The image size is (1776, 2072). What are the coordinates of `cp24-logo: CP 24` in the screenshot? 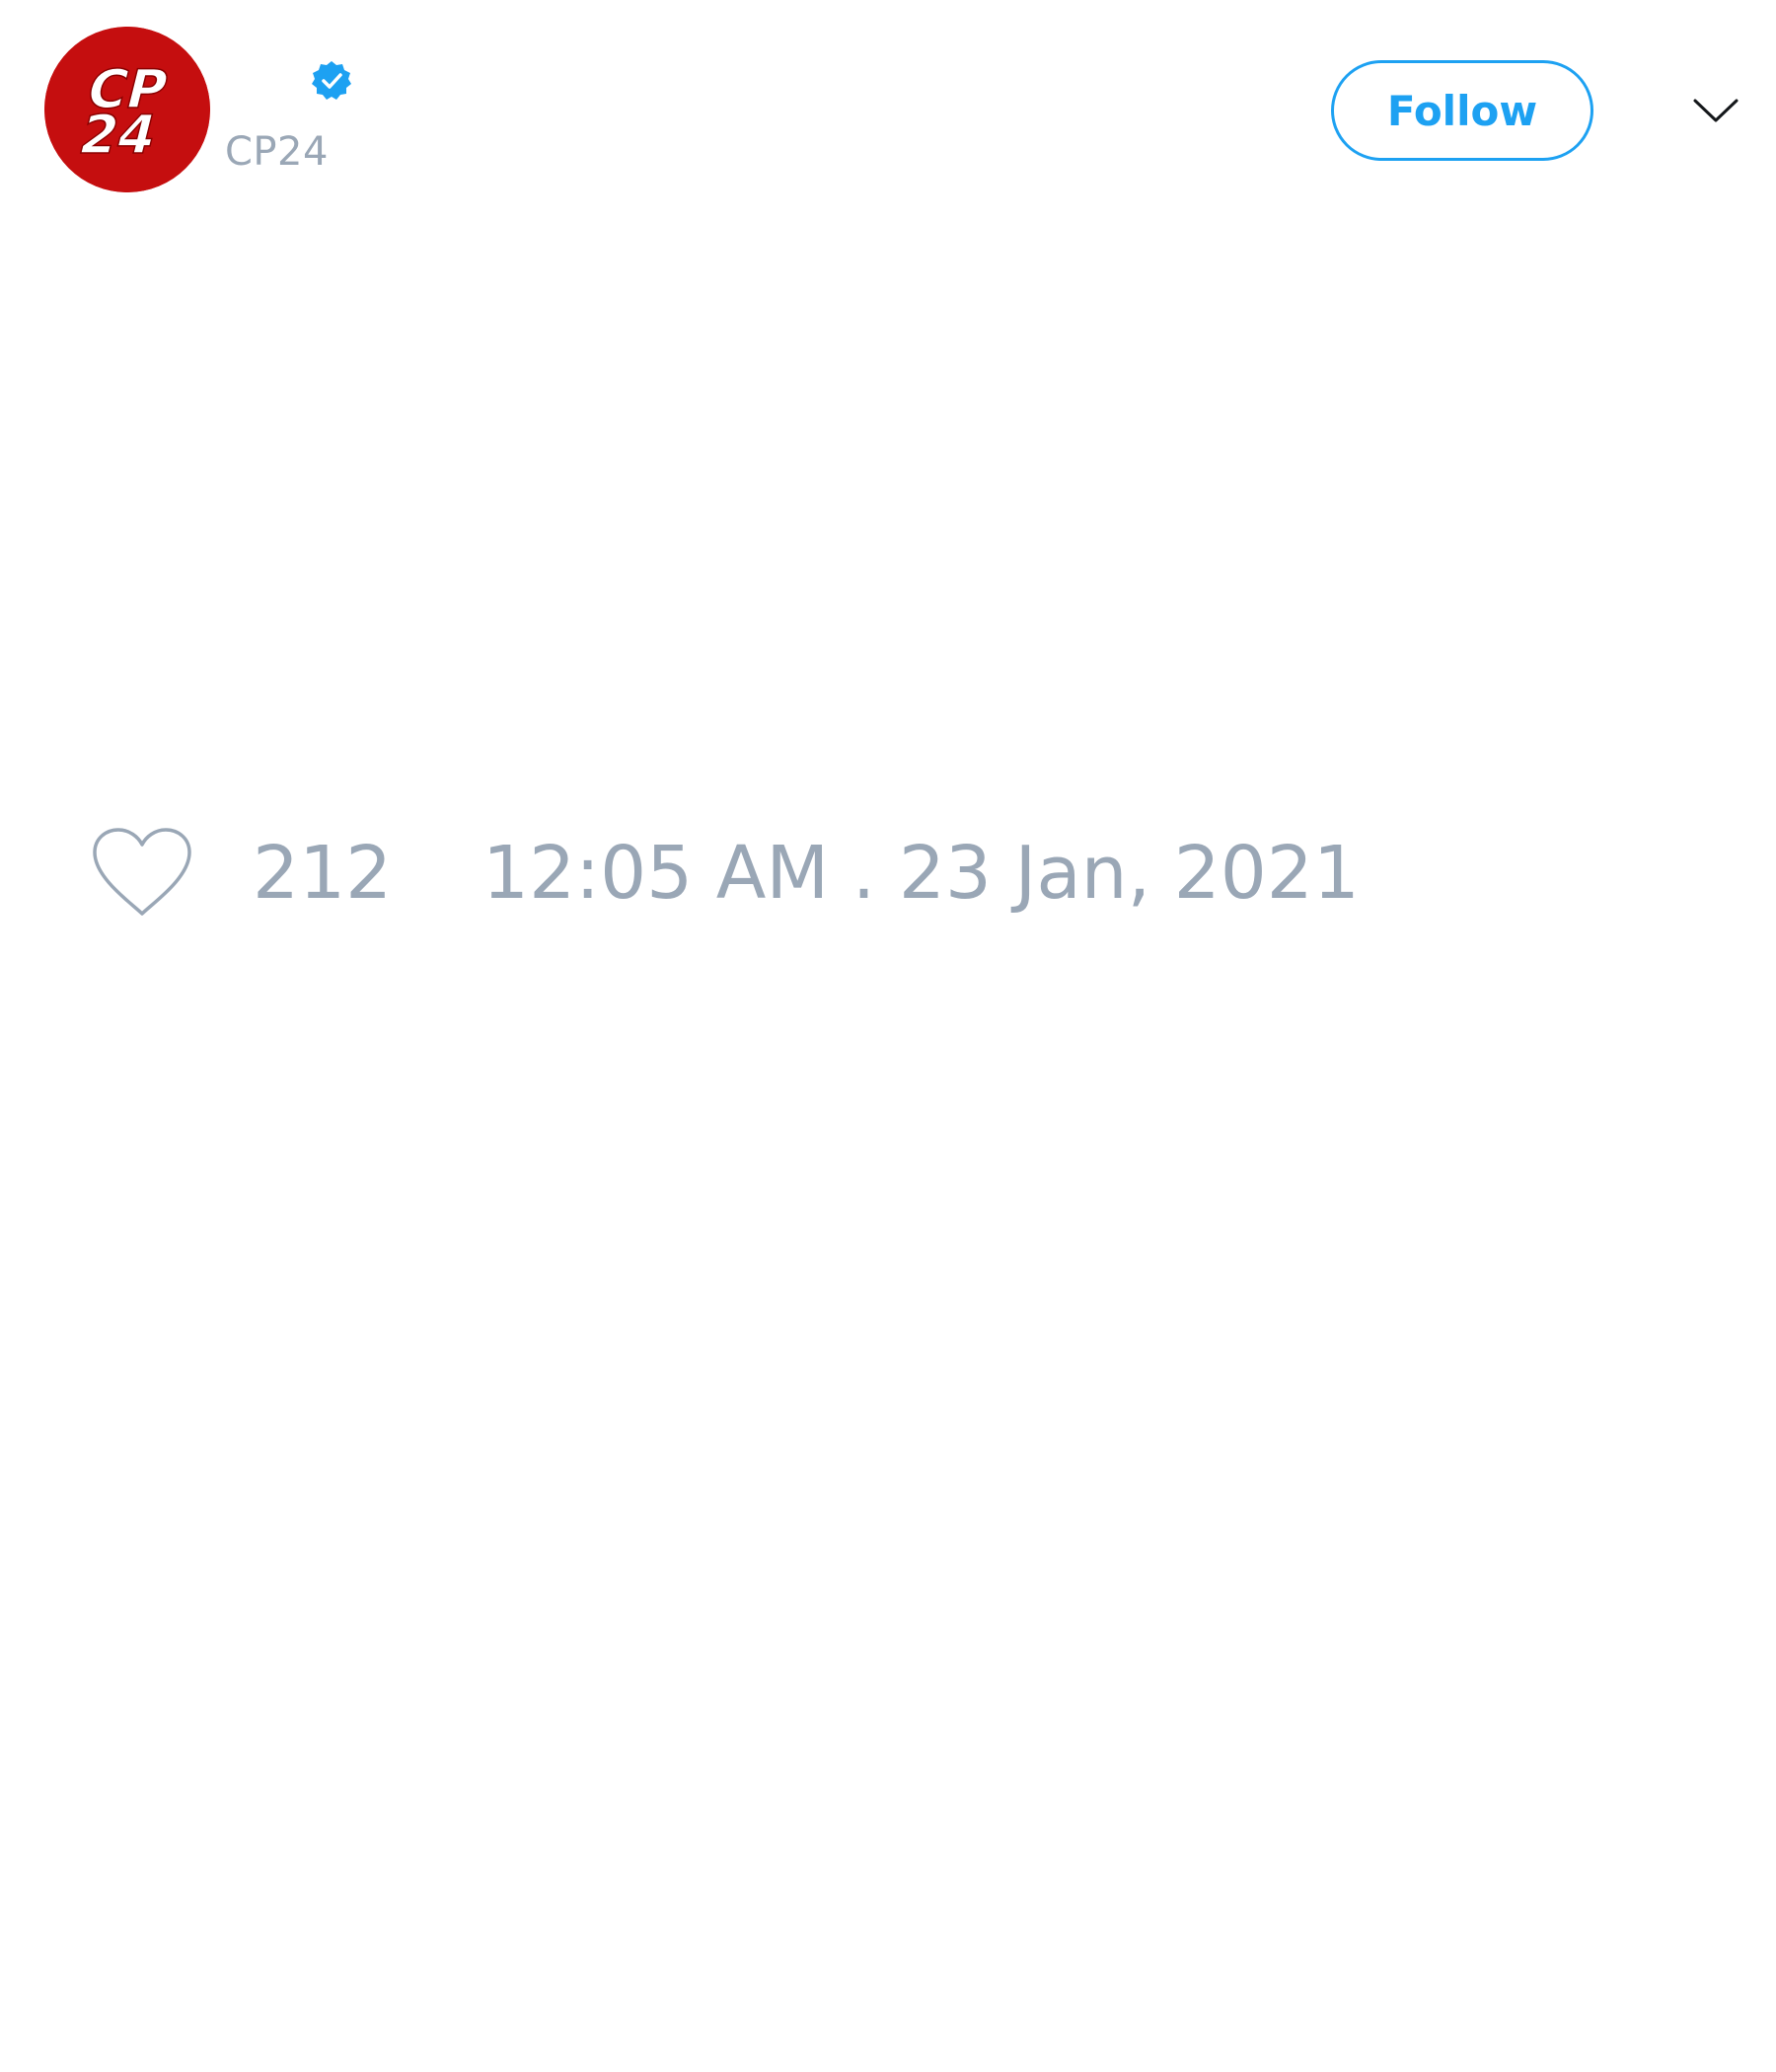 It's located at (127, 110).